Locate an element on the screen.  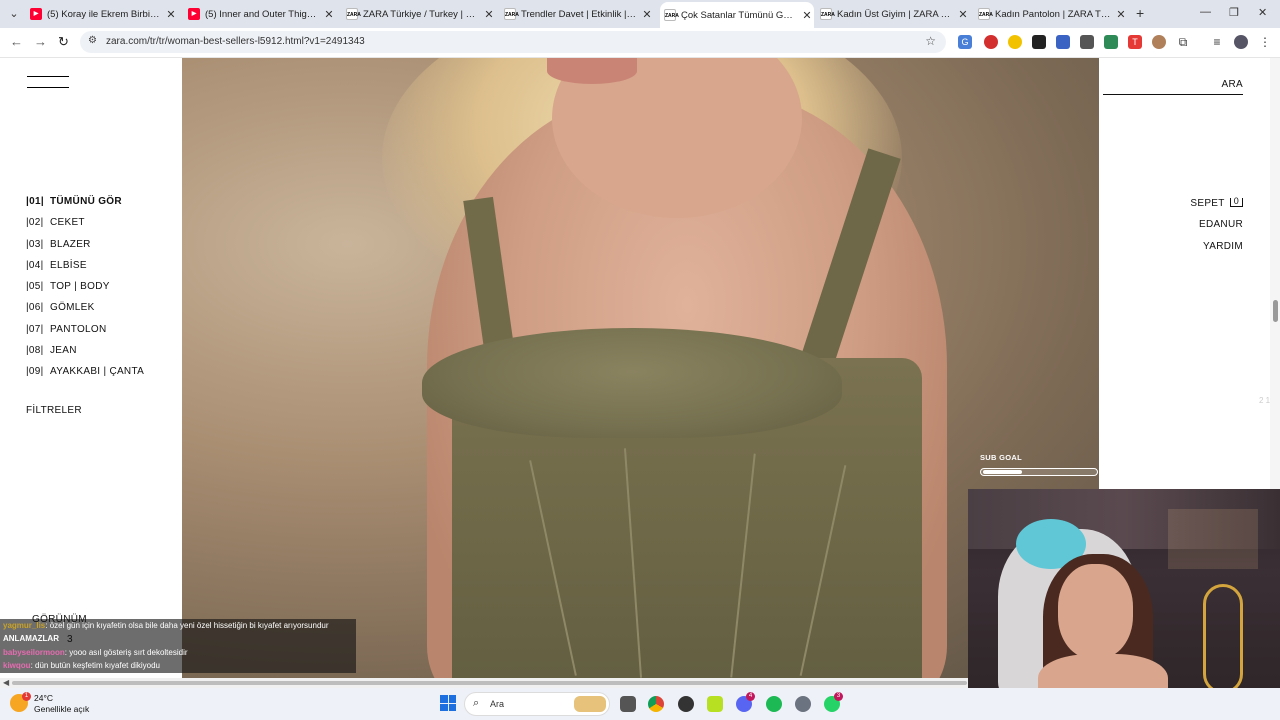
tab-label: ZARA Türkiye / Turkey | Online is located at coordinates (421, 14).